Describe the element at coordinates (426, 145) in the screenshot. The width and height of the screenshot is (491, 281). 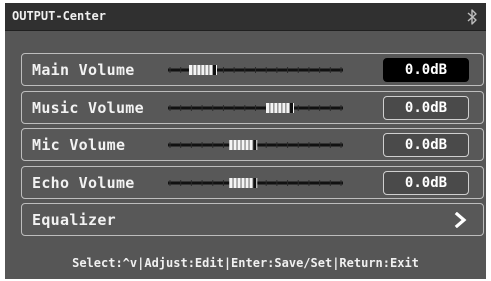
I see `mic-volume-value: 0.0dB` at that location.